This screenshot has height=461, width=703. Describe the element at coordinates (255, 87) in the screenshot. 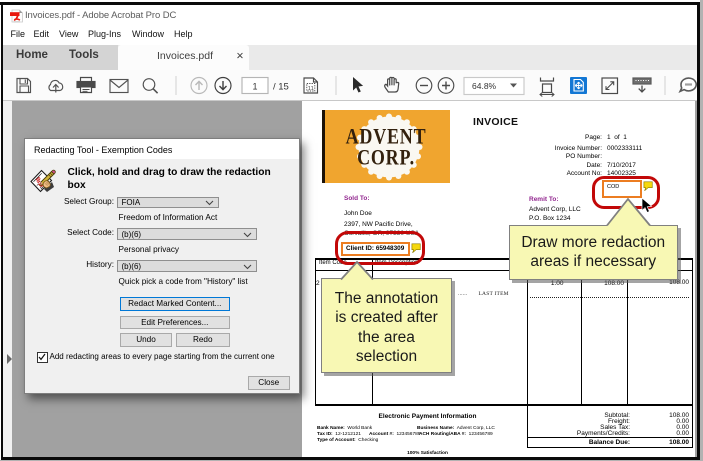

I see `svg-text: 1` at that location.